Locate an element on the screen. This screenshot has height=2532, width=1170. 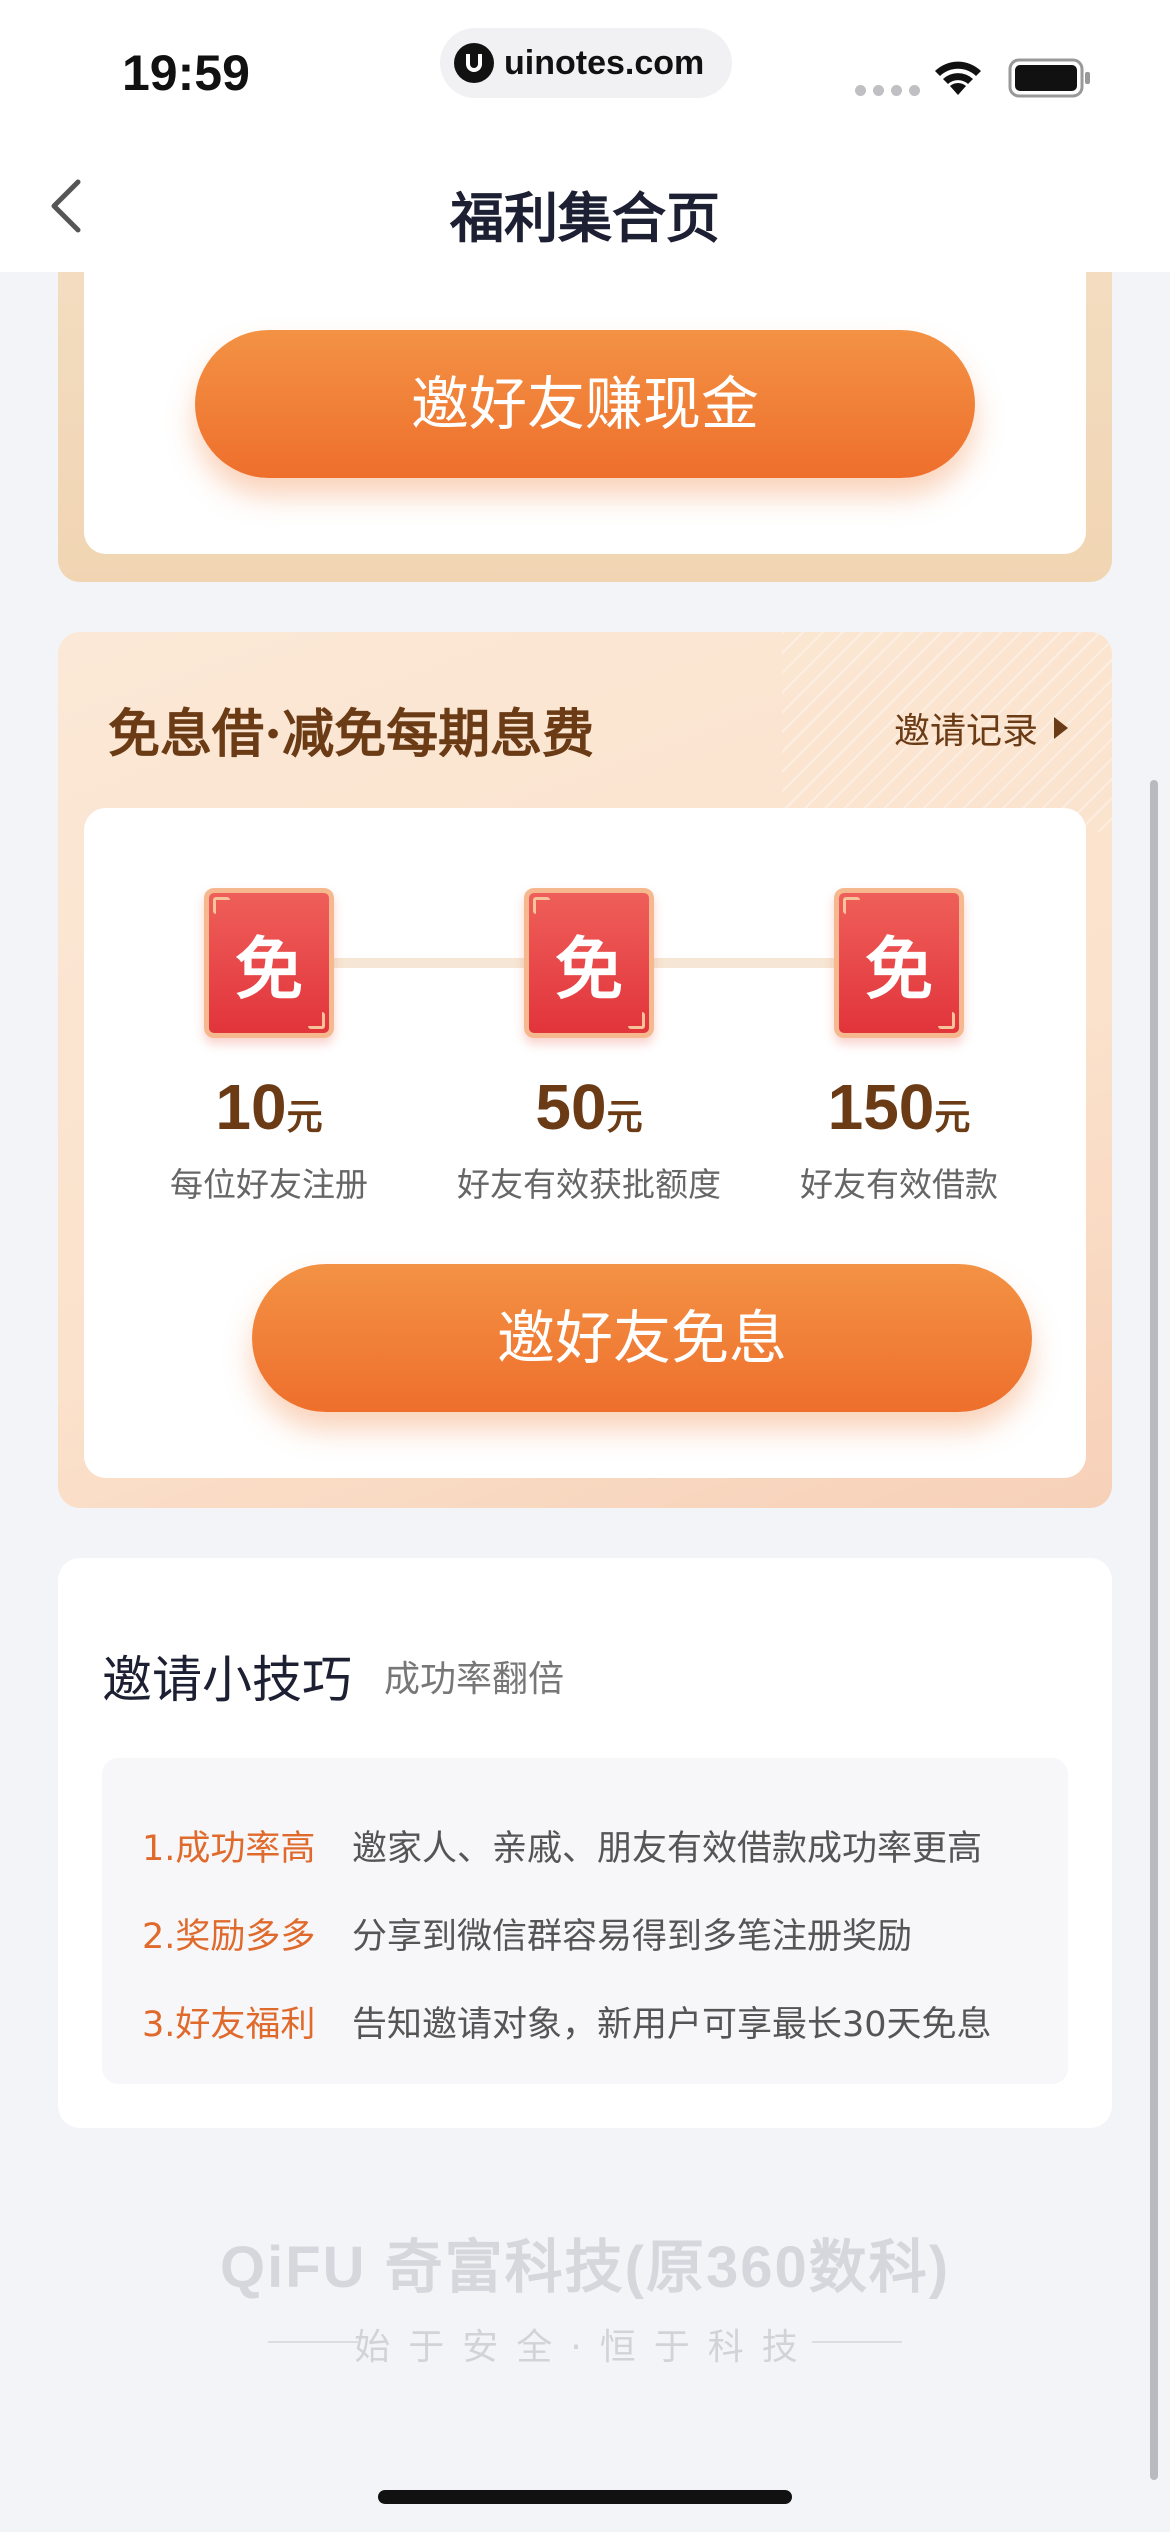
url-pill: uinotes.com is located at coordinates (586, 63).